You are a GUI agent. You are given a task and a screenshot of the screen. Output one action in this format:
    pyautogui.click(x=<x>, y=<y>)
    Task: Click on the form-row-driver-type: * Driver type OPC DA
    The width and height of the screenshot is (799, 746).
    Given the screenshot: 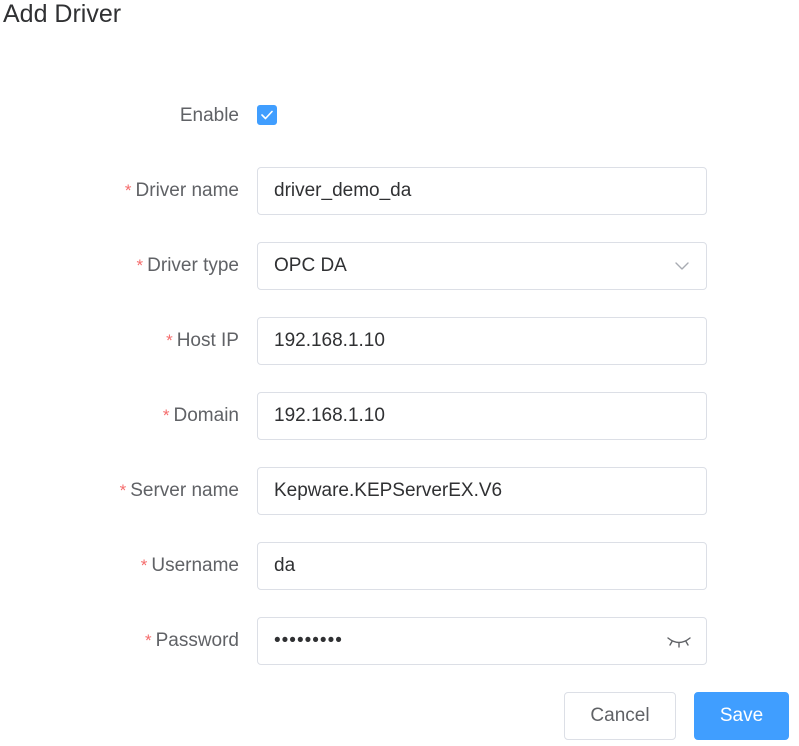 What is the action you would take?
    pyautogui.click(x=399, y=266)
    